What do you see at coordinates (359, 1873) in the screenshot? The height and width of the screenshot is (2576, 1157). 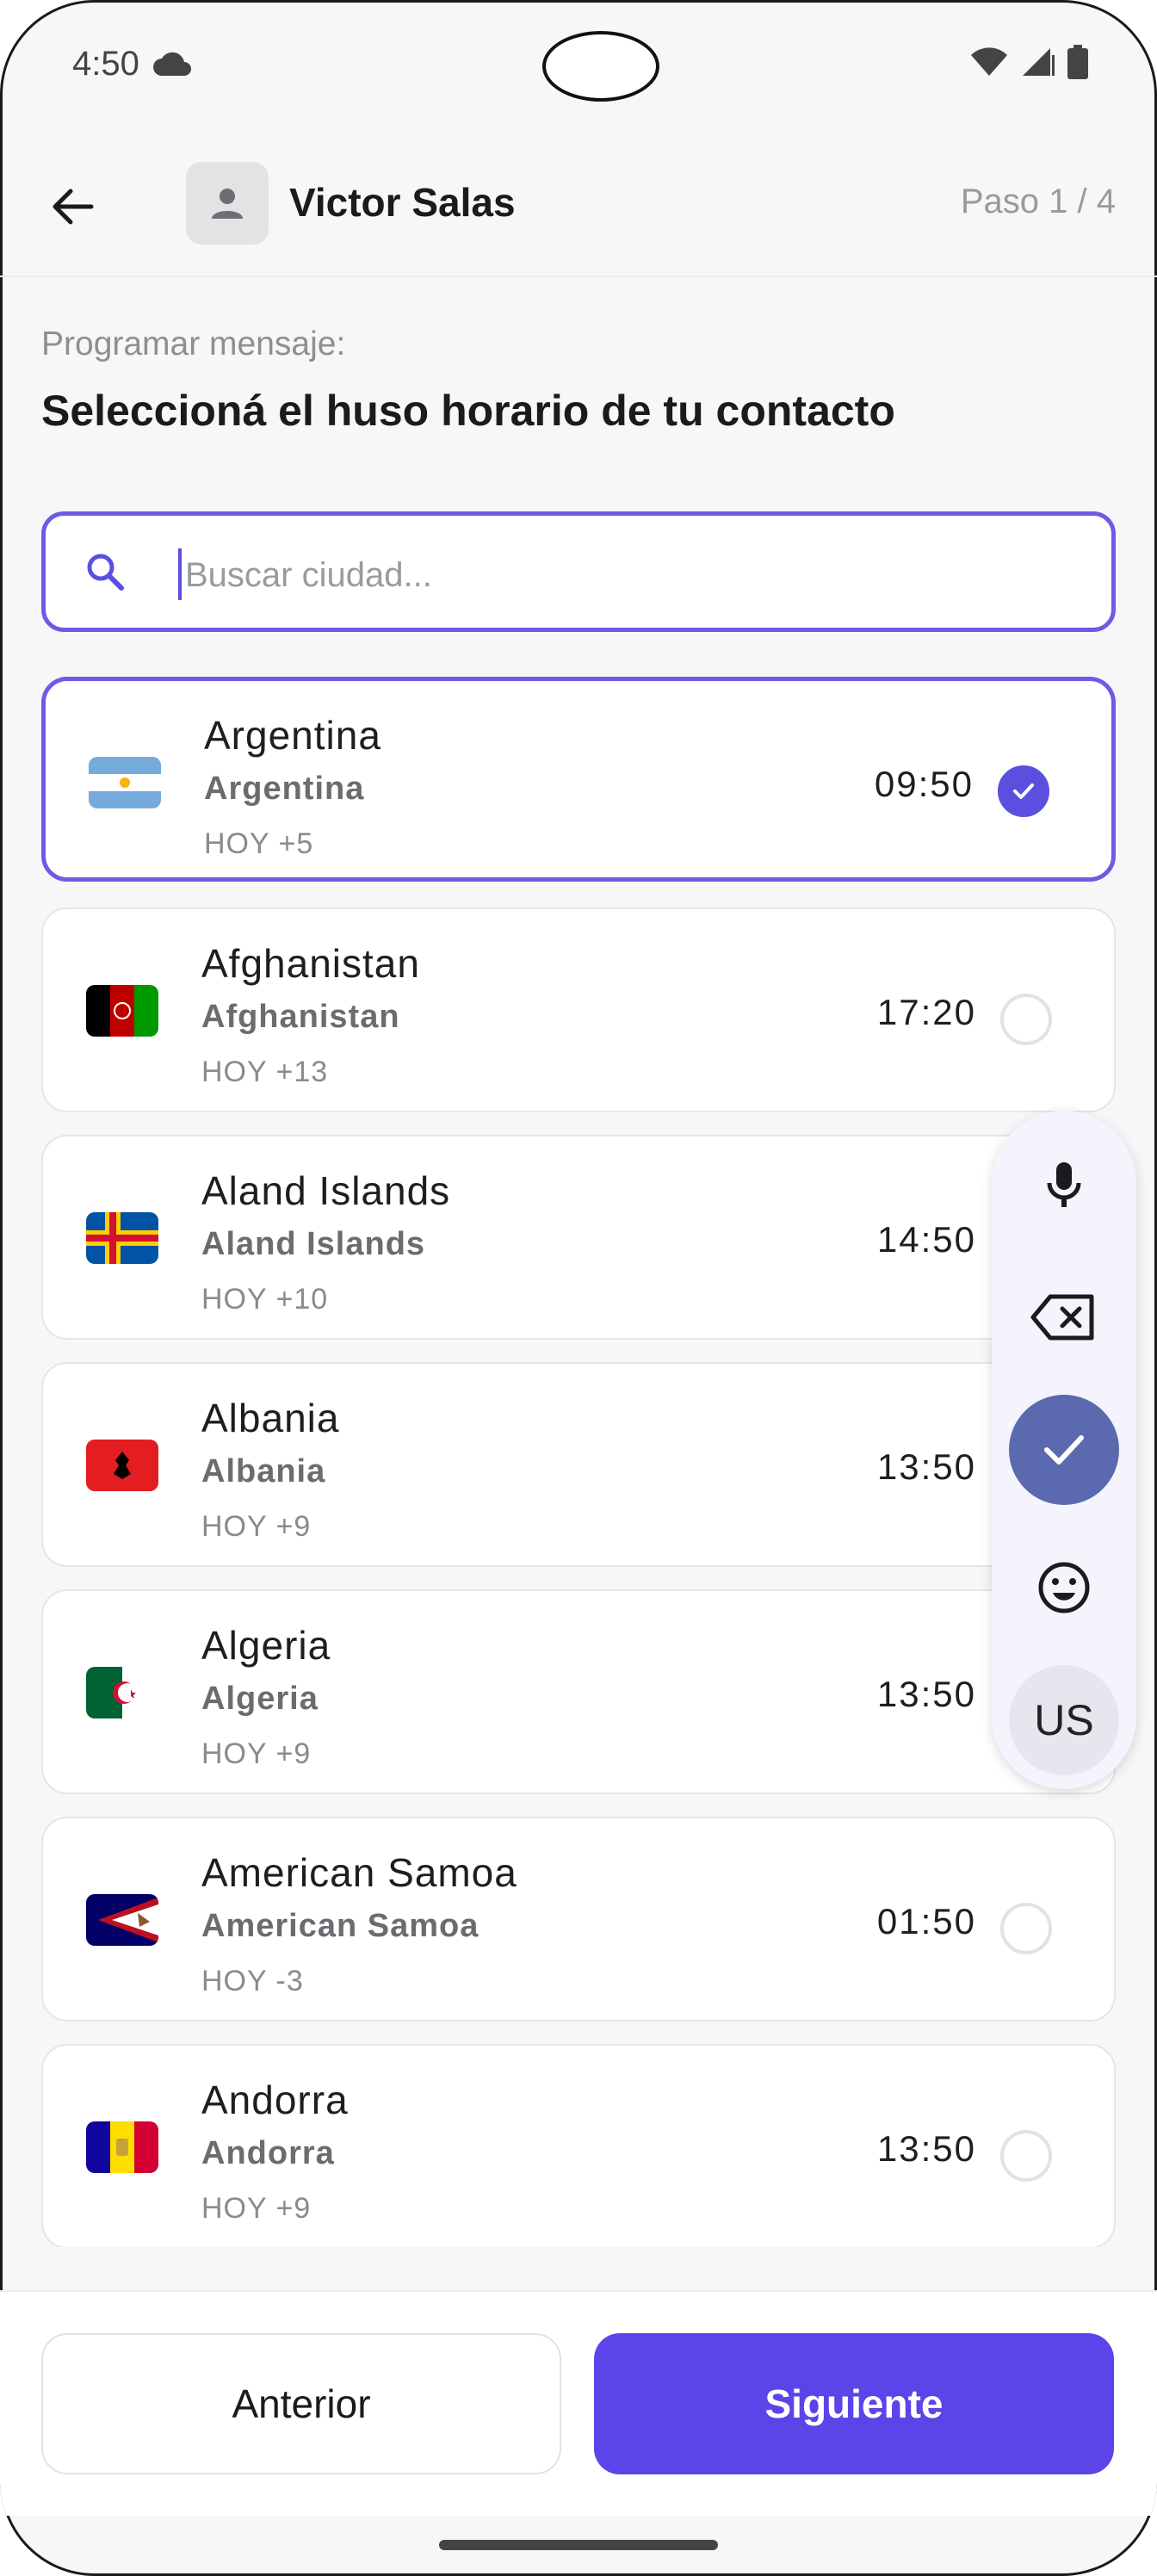 I see `country-name: American Samoa` at bounding box center [359, 1873].